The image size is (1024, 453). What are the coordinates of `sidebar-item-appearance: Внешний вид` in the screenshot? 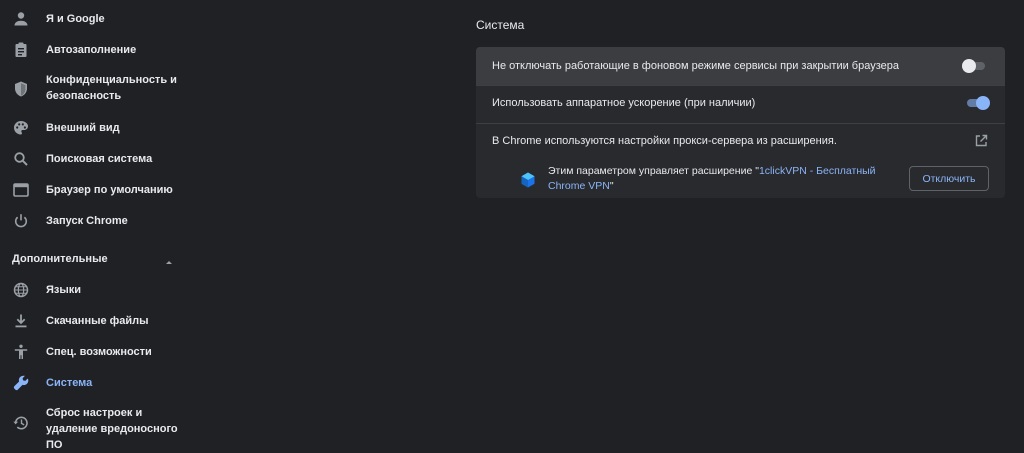 It's located at (100, 128).